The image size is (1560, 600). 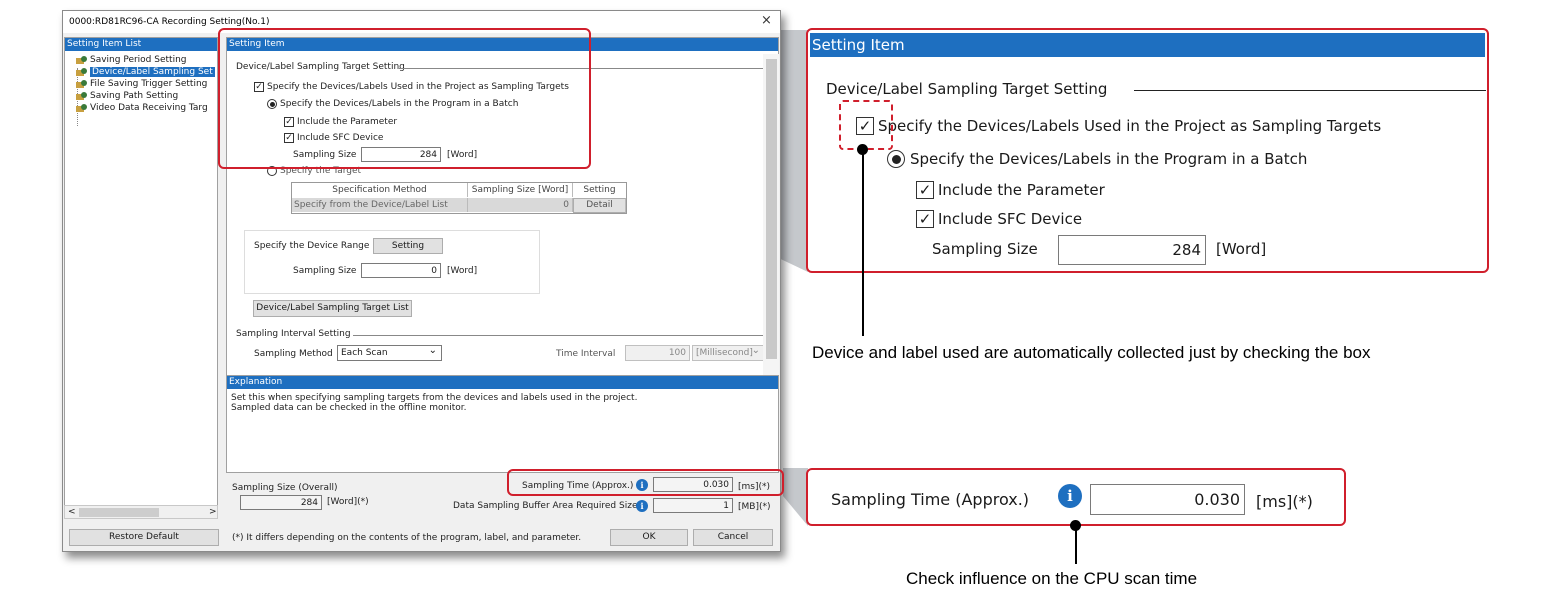 I want to click on interval-group-title: Sampling Interval Setting, so click(x=293, y=334).